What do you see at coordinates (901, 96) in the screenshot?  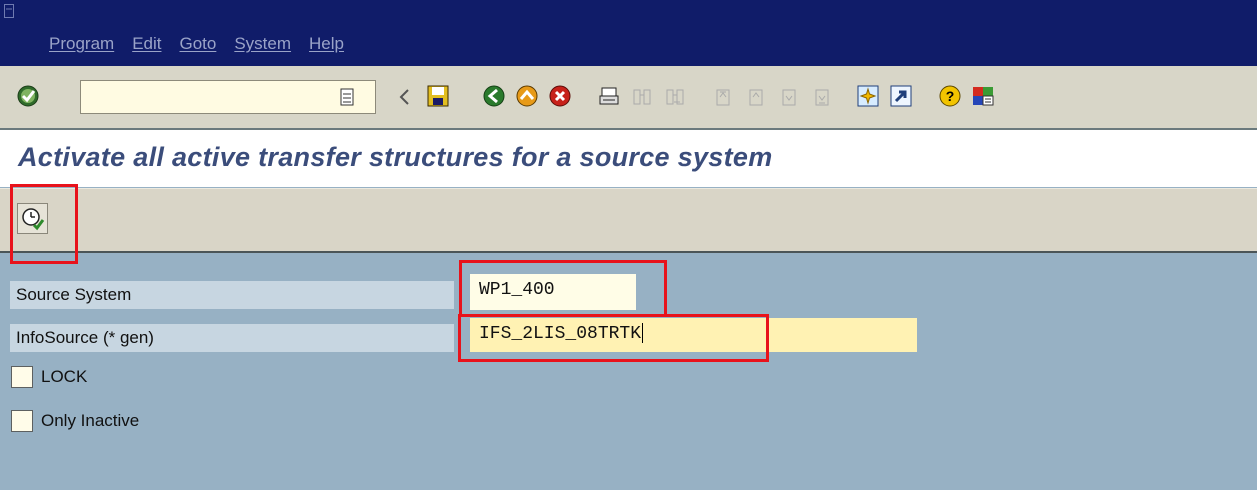 I see `shortcut-icon` at bounding box center [901, 96].